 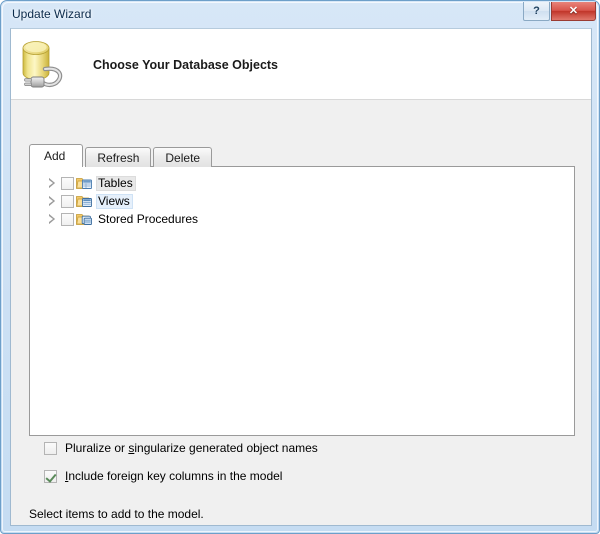 I want to click on tree-label-stored-procedures: Stored Procedures, so click(x=148, y=219).